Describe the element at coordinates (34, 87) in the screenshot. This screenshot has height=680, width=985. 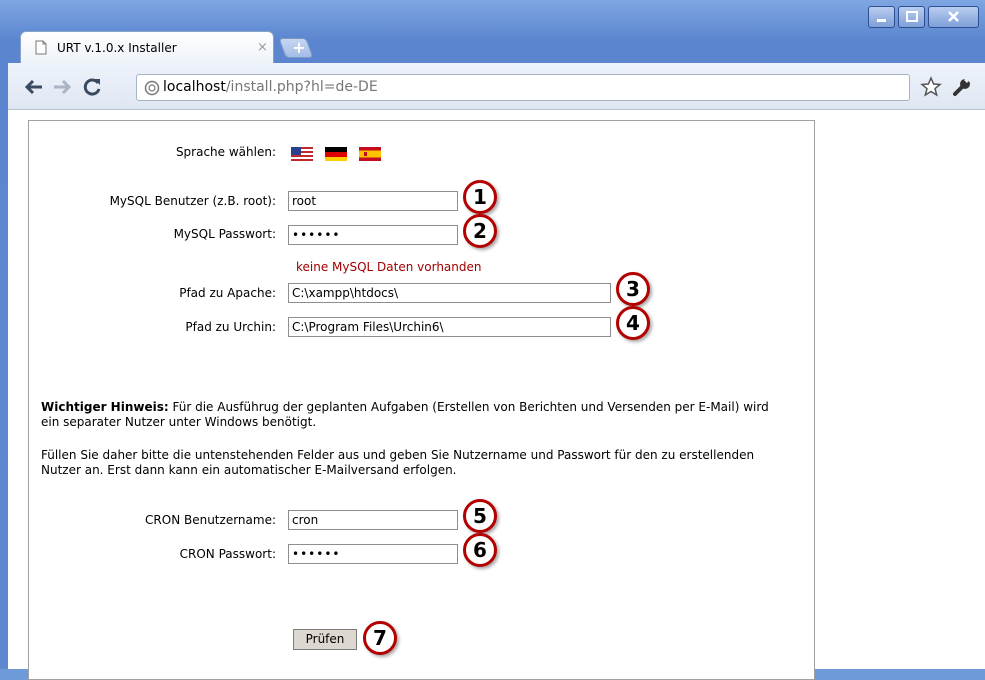
I see `back-arrow-icon` at that location.